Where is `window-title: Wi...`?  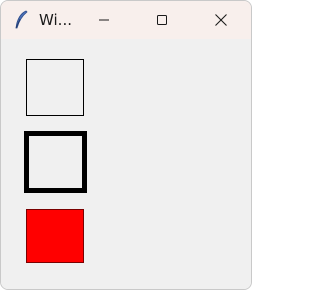 window-title: Wi... is located at coordinates (55, 20).